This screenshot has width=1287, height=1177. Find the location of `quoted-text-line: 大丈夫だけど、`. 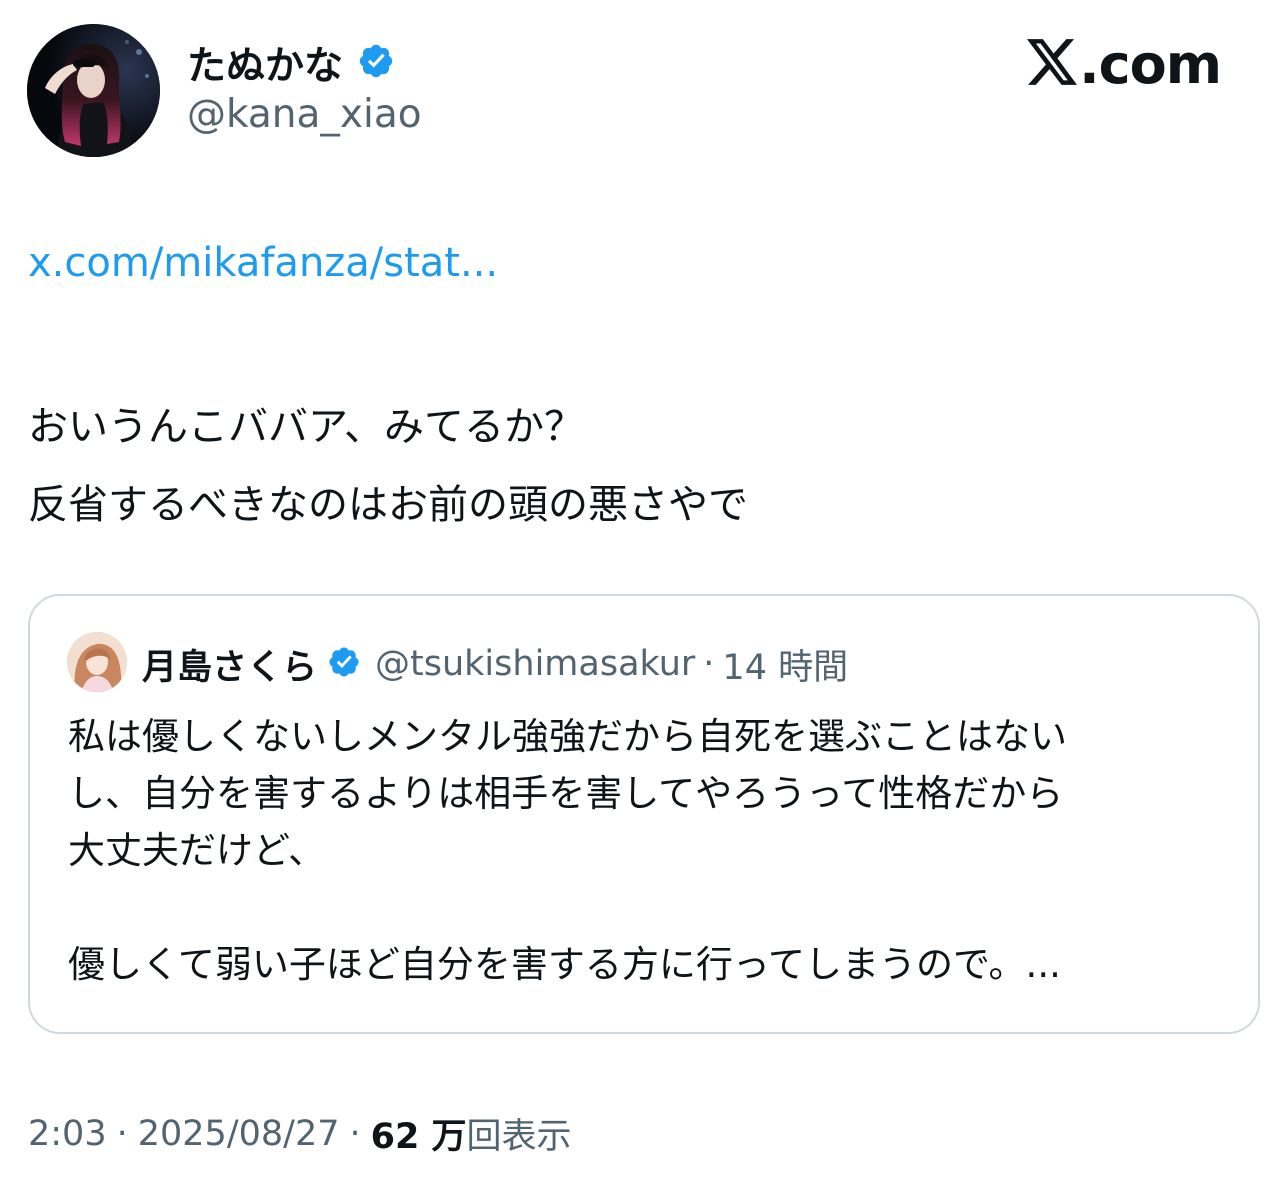

quoted-text-line: 大丈夫だけど、 is located at coordinates (197, 850).